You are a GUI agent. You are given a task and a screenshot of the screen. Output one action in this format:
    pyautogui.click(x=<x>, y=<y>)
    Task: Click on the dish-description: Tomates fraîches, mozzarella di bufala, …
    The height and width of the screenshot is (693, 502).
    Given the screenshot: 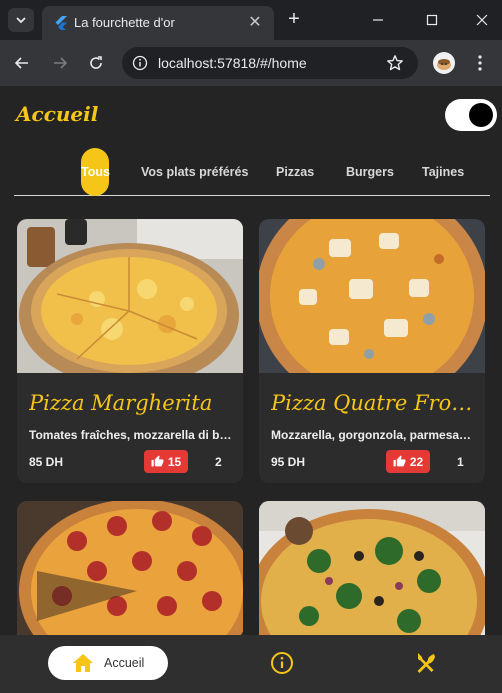 What is the action you would take?
    pyautogui.click(x=132, y=435)
    